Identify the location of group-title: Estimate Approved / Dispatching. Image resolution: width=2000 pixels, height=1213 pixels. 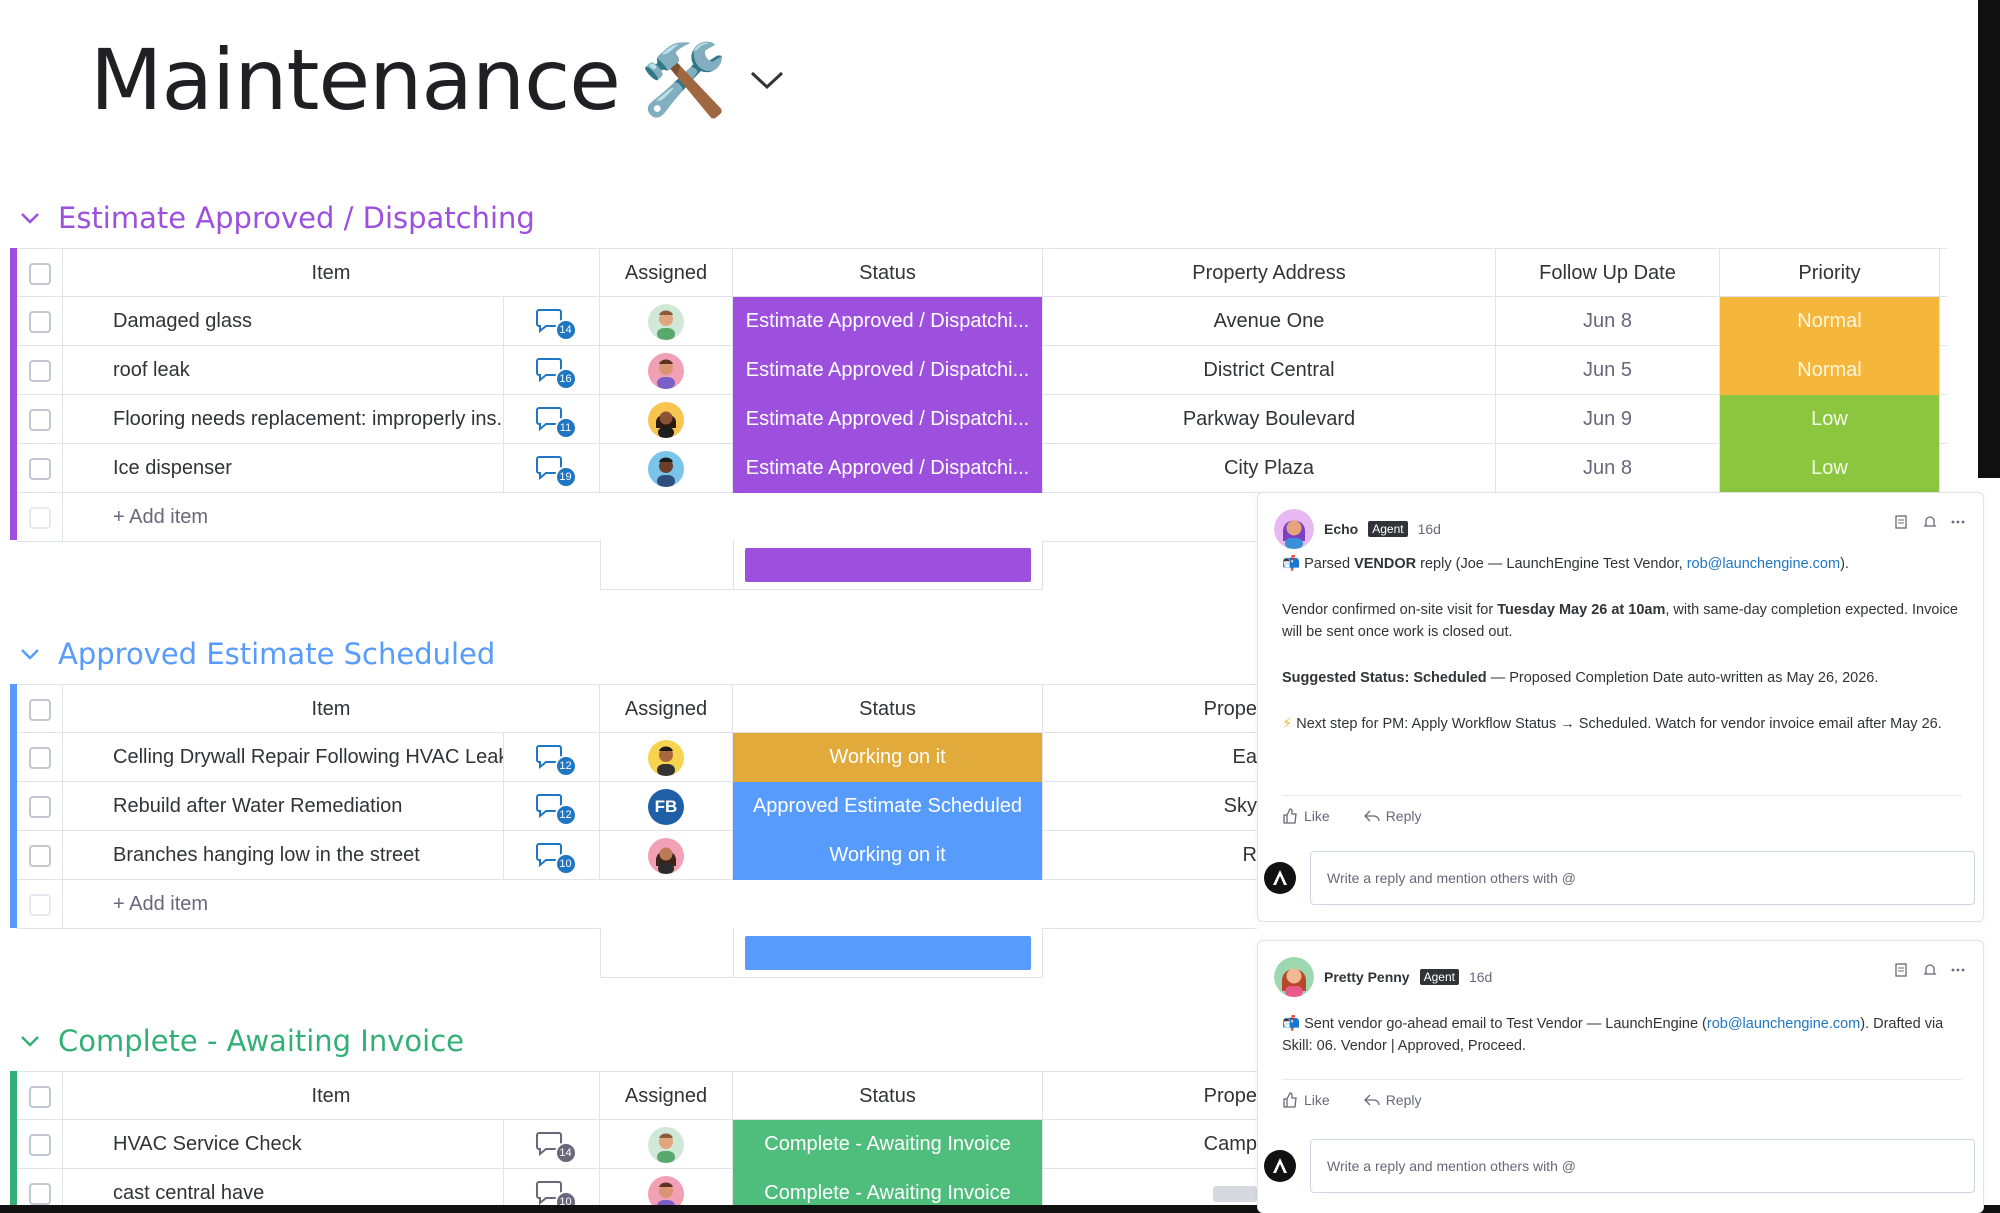
(296, 218).